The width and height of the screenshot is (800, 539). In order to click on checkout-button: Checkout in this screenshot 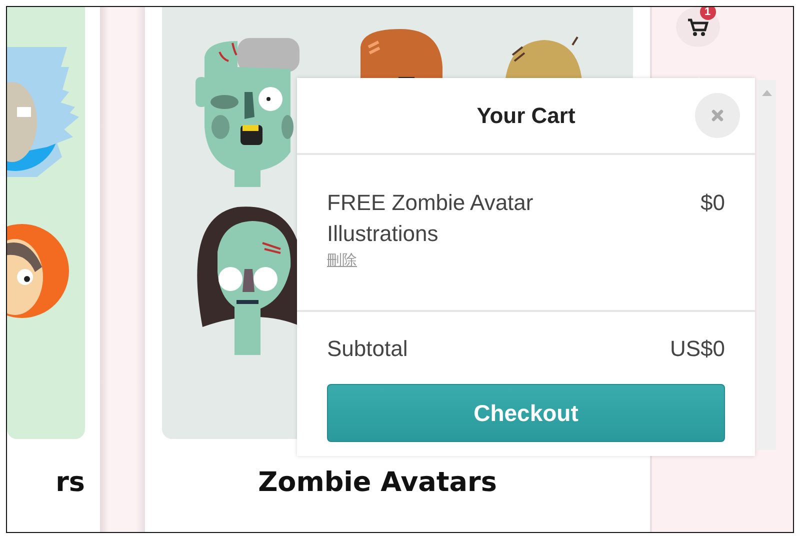, I will do `click(526, 413)`.